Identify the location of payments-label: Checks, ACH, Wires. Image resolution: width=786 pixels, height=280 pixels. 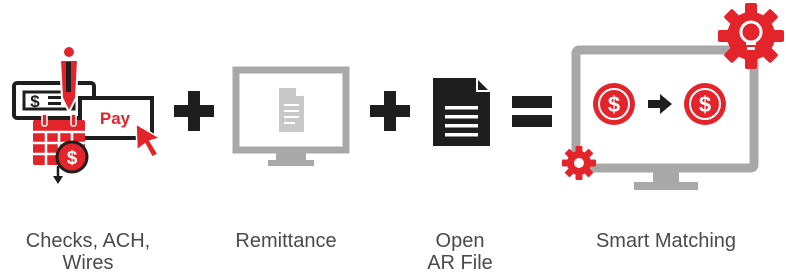
(88, 252).